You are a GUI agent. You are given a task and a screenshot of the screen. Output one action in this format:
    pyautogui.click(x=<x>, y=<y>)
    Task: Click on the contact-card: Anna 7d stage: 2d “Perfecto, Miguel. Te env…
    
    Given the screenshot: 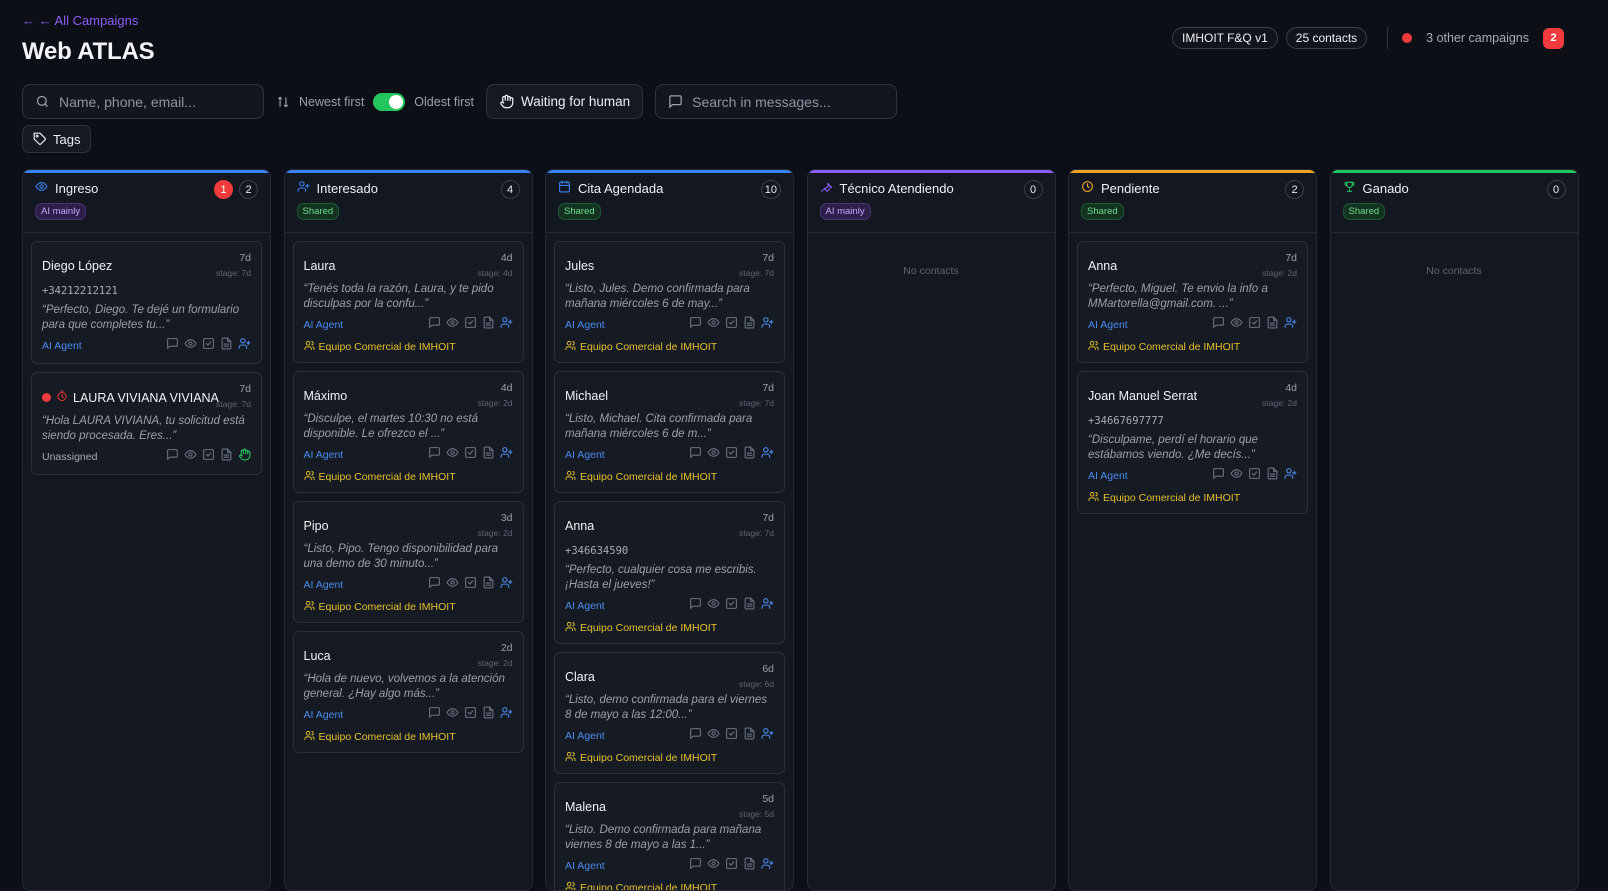 What is the action you would take?
    pyautogui.click(x=1192, y=302)
    